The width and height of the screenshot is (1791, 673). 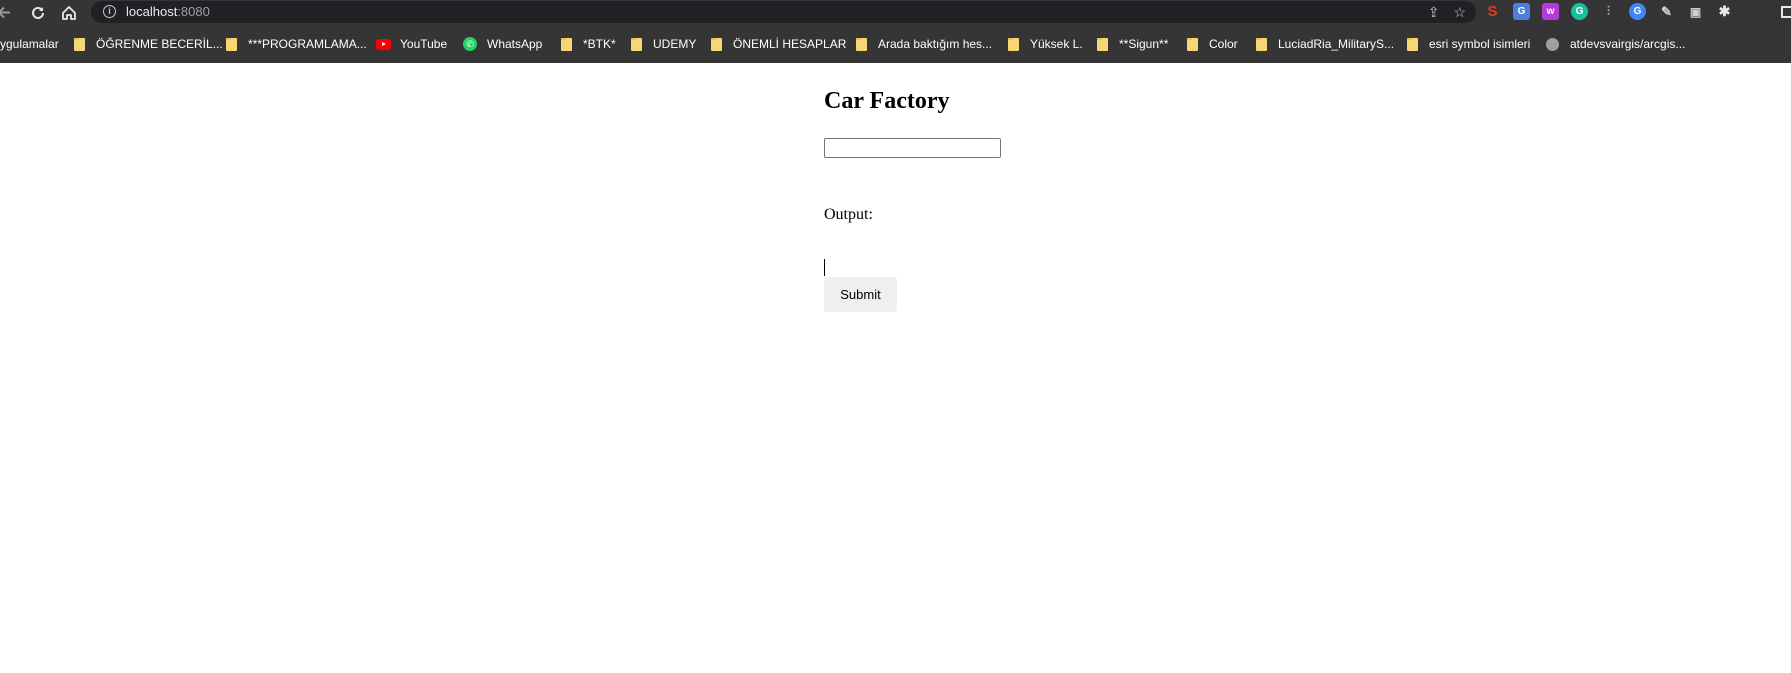 I want to click on url-text: localhost:8080, so click(x=168, y=11).